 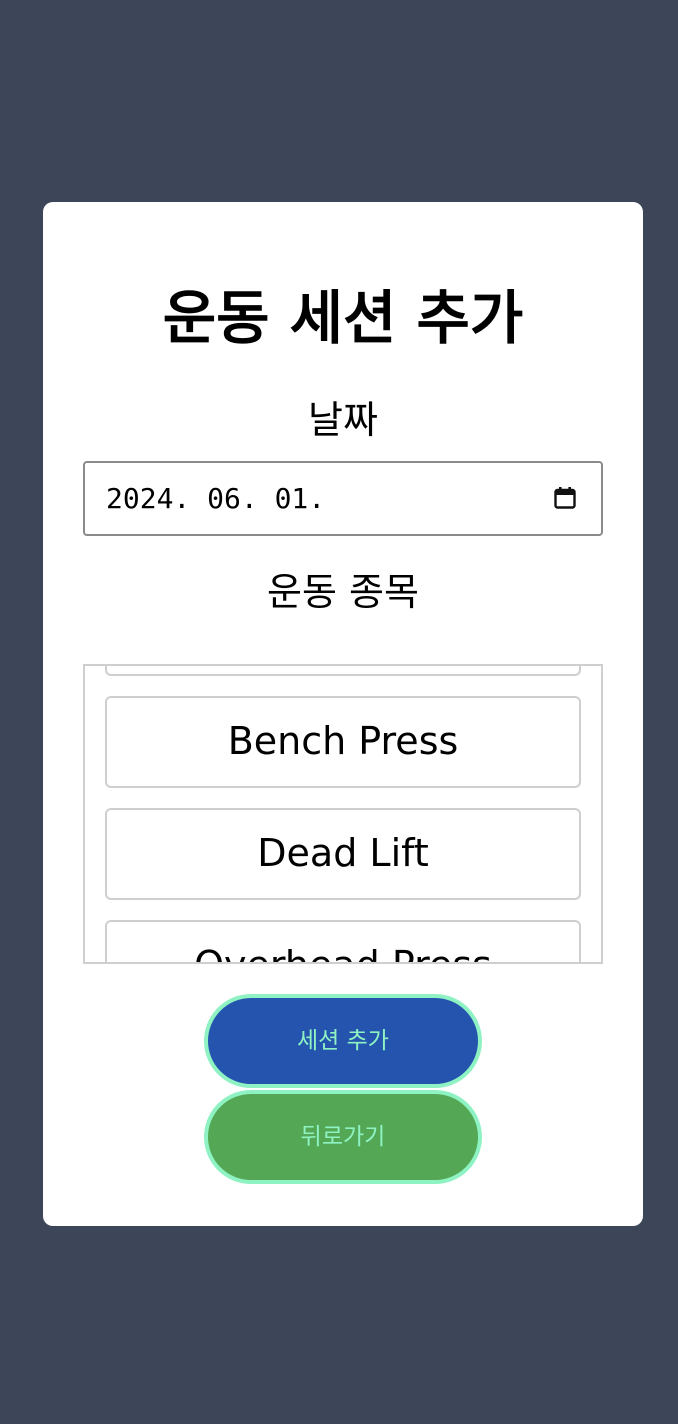 What do you see at coordinates (565, 498) in the screenshot?
I see `calendar-icon` at bounding box center [565, 498].